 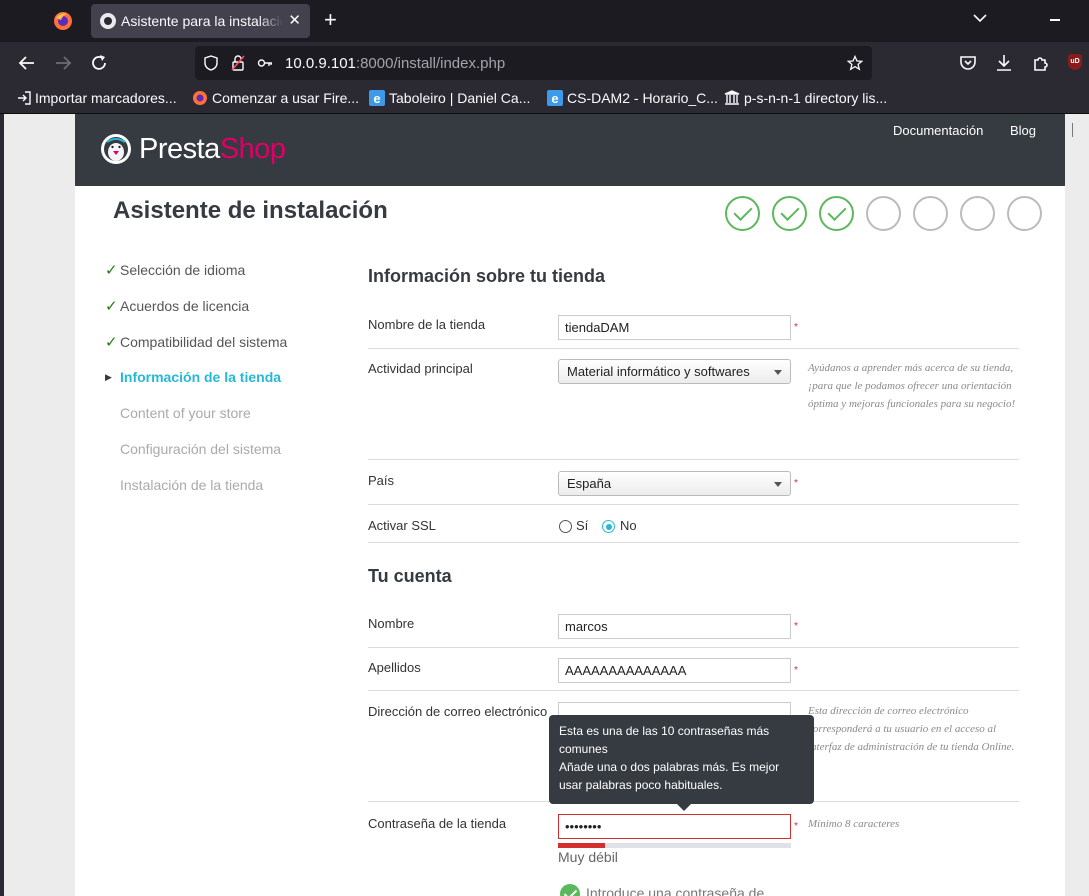 I want to click on new-tab-icon: +, so click(x=330, y=20).